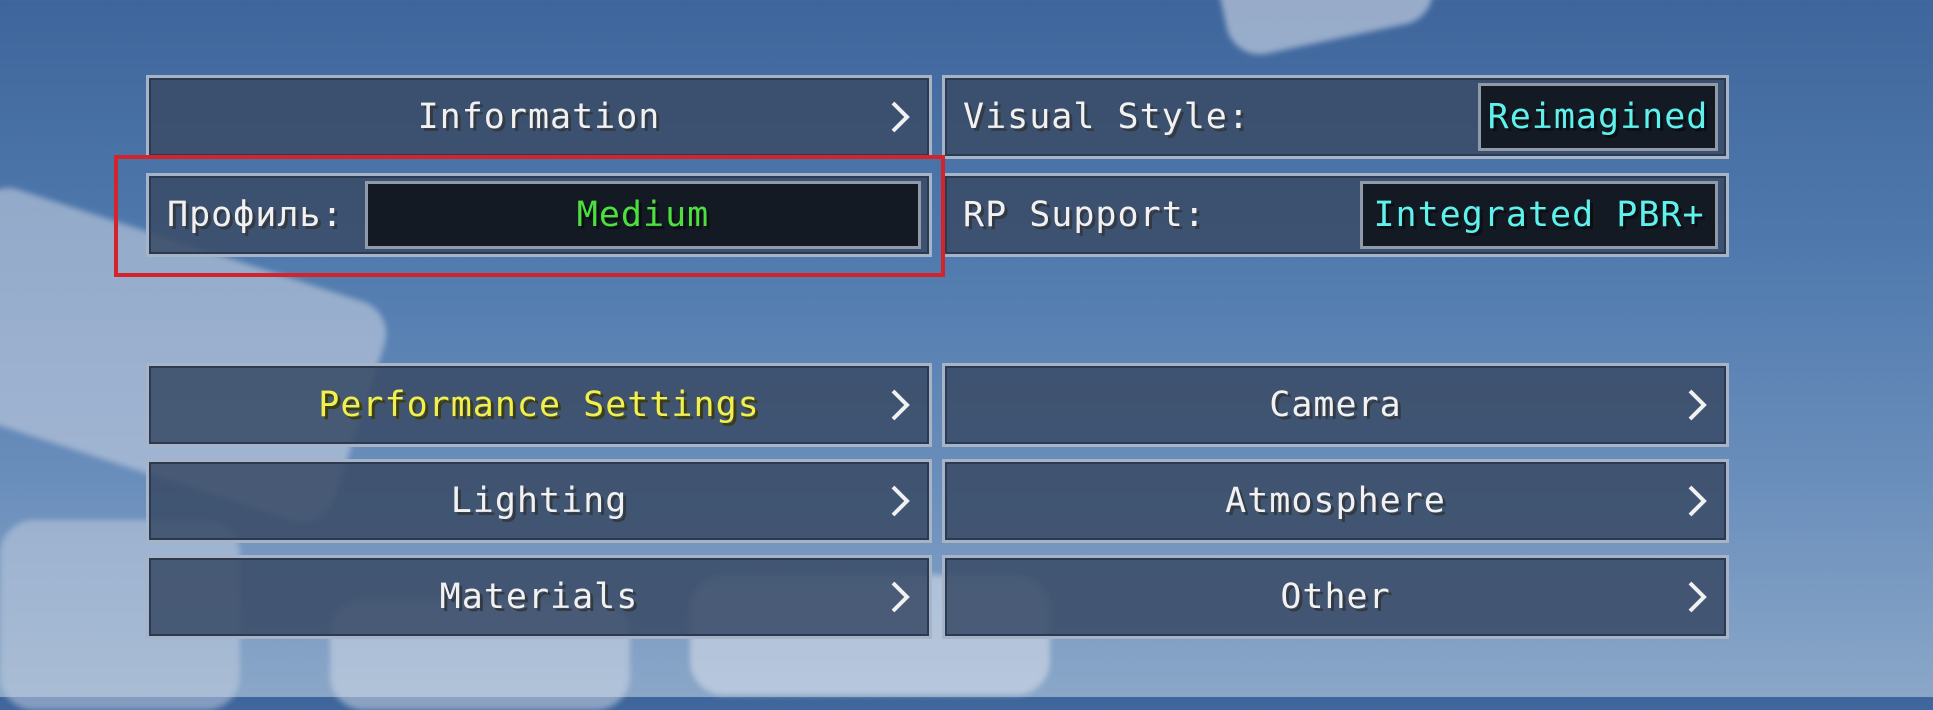 This screenshot has height=710, width=1933. What do you see at coordinates (1539, 215) in the screenshot?
I see `rp-support-value: Integrated PBR+` at bounding box center [1539, 215].